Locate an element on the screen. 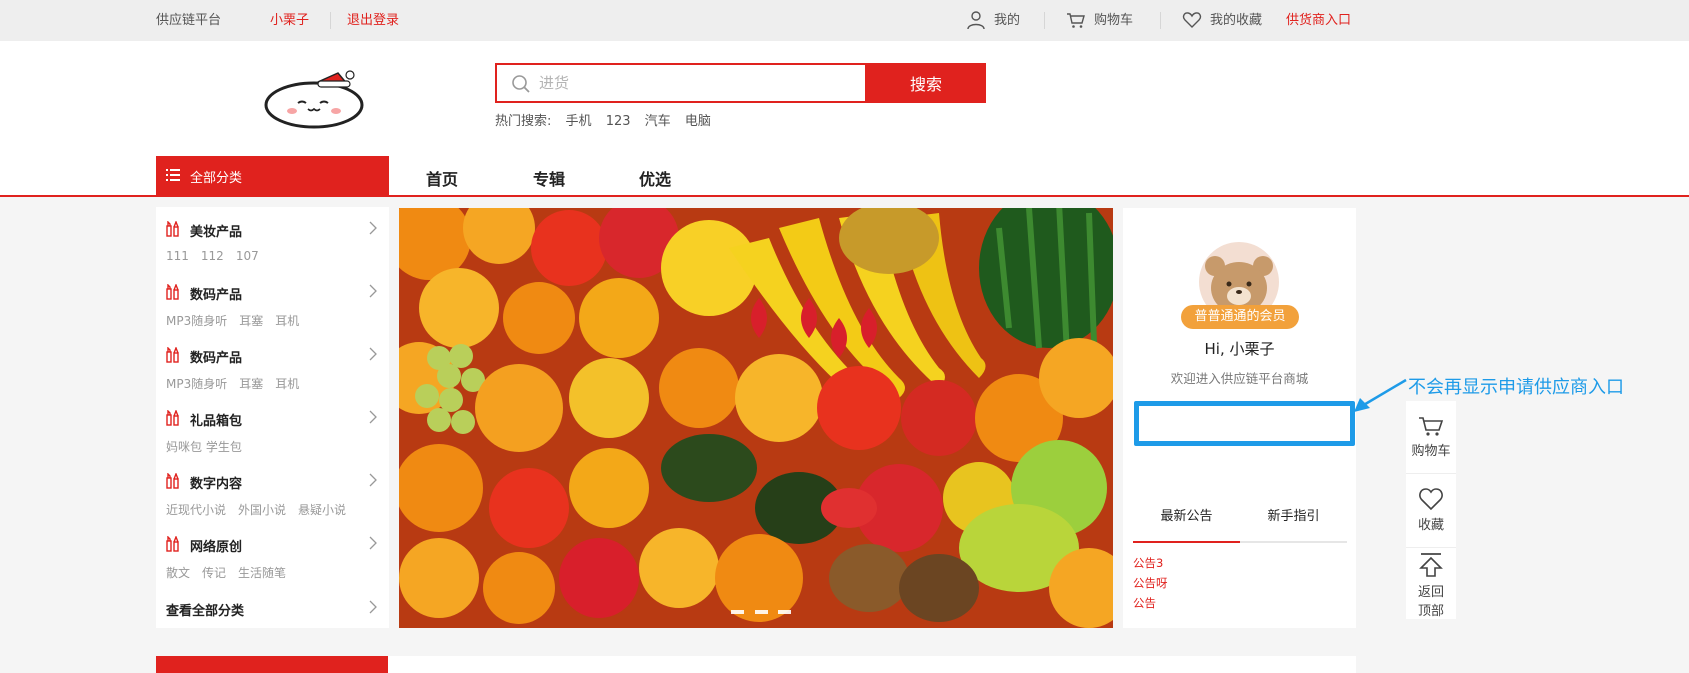  hot-search-term: 电脑 is located at coordinates (698, 121).